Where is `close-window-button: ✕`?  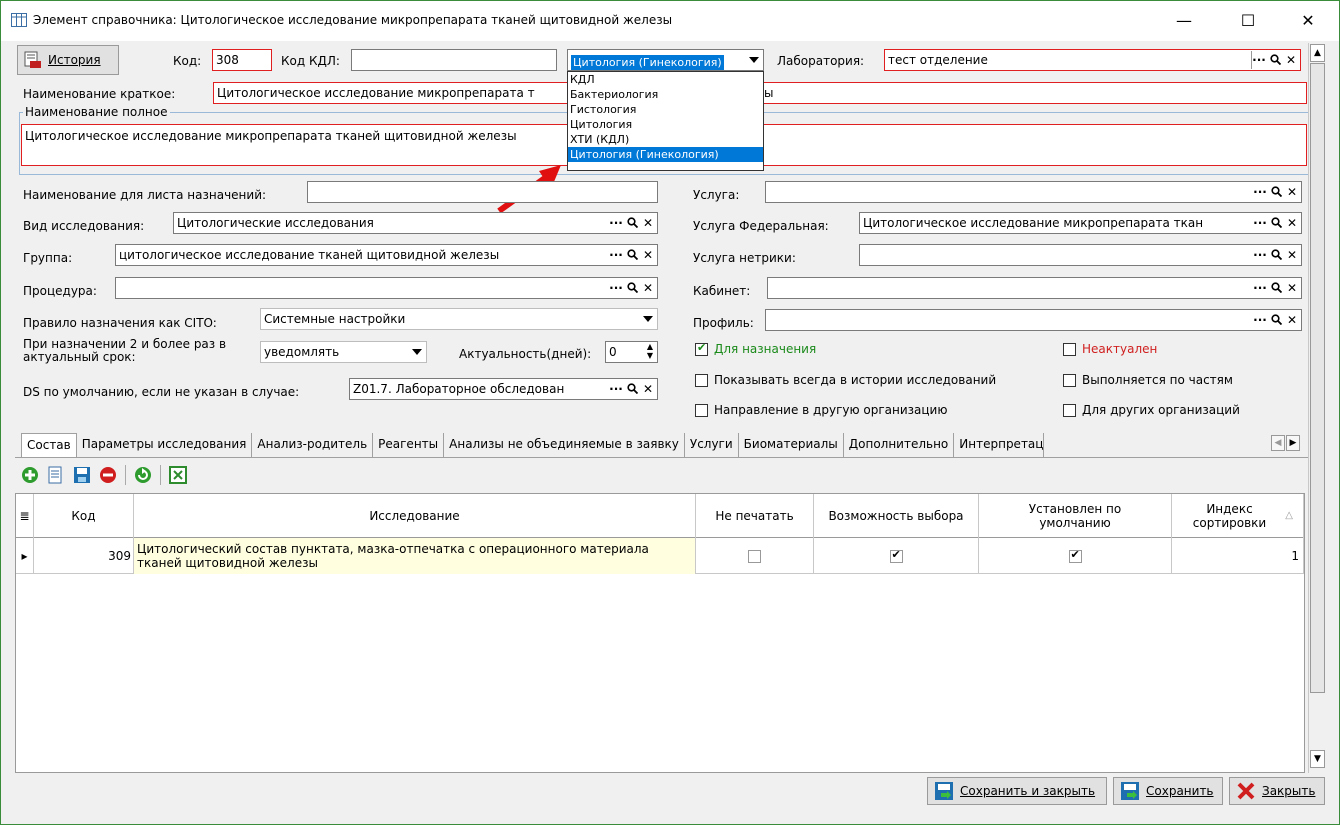
close-window-button: ✕ is located at coordinates (1308, 21).